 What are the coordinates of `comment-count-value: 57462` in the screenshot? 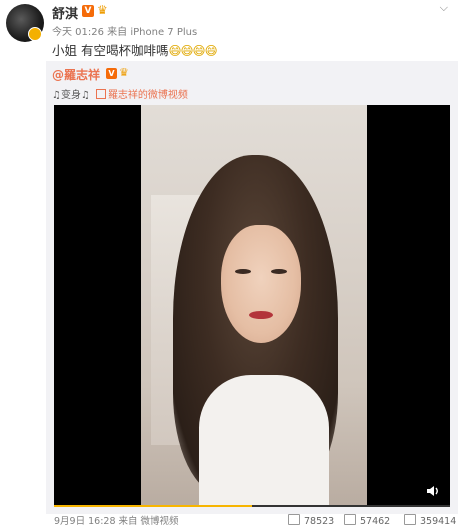 It's located at (375, 521).